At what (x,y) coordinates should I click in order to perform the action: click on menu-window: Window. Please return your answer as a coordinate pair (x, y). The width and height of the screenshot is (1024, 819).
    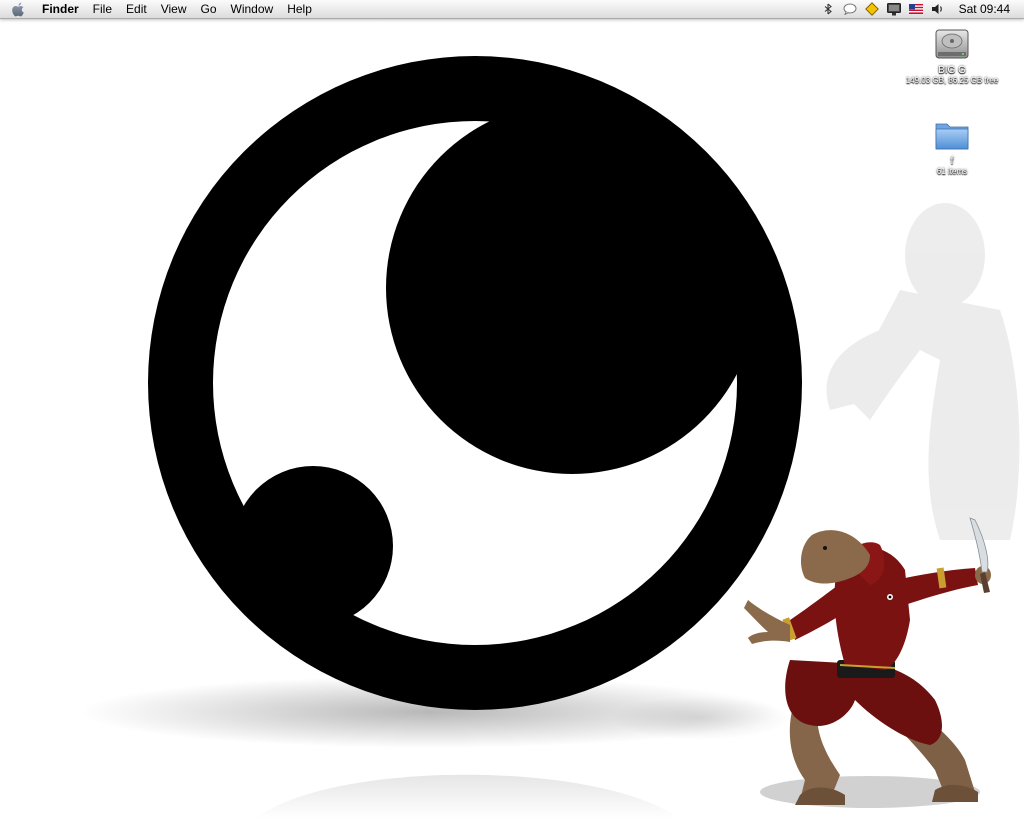
    Looking at the image, I should click on (252, 9).